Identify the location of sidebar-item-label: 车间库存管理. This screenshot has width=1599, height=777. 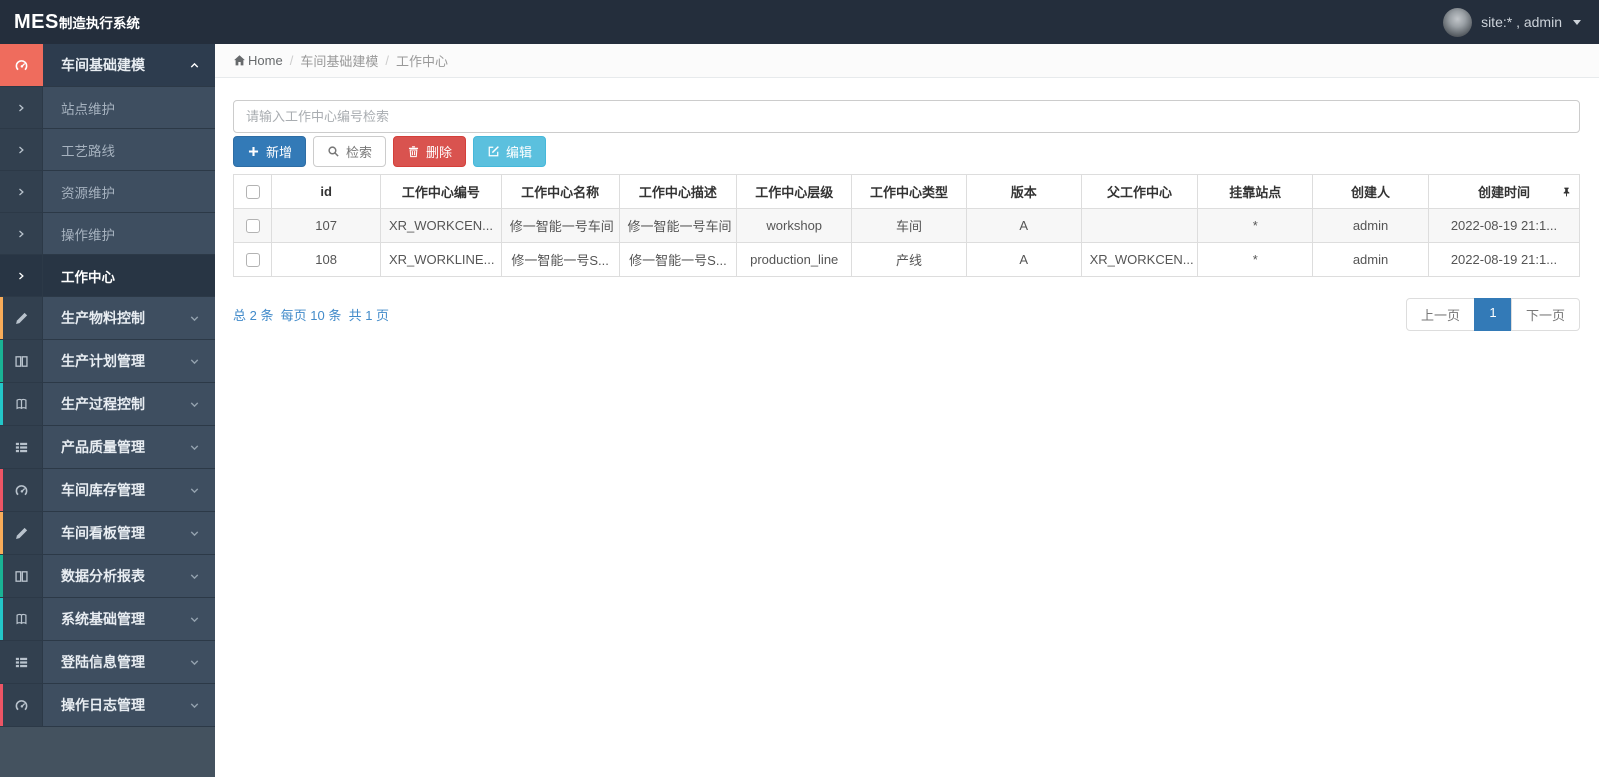
(103, 490).